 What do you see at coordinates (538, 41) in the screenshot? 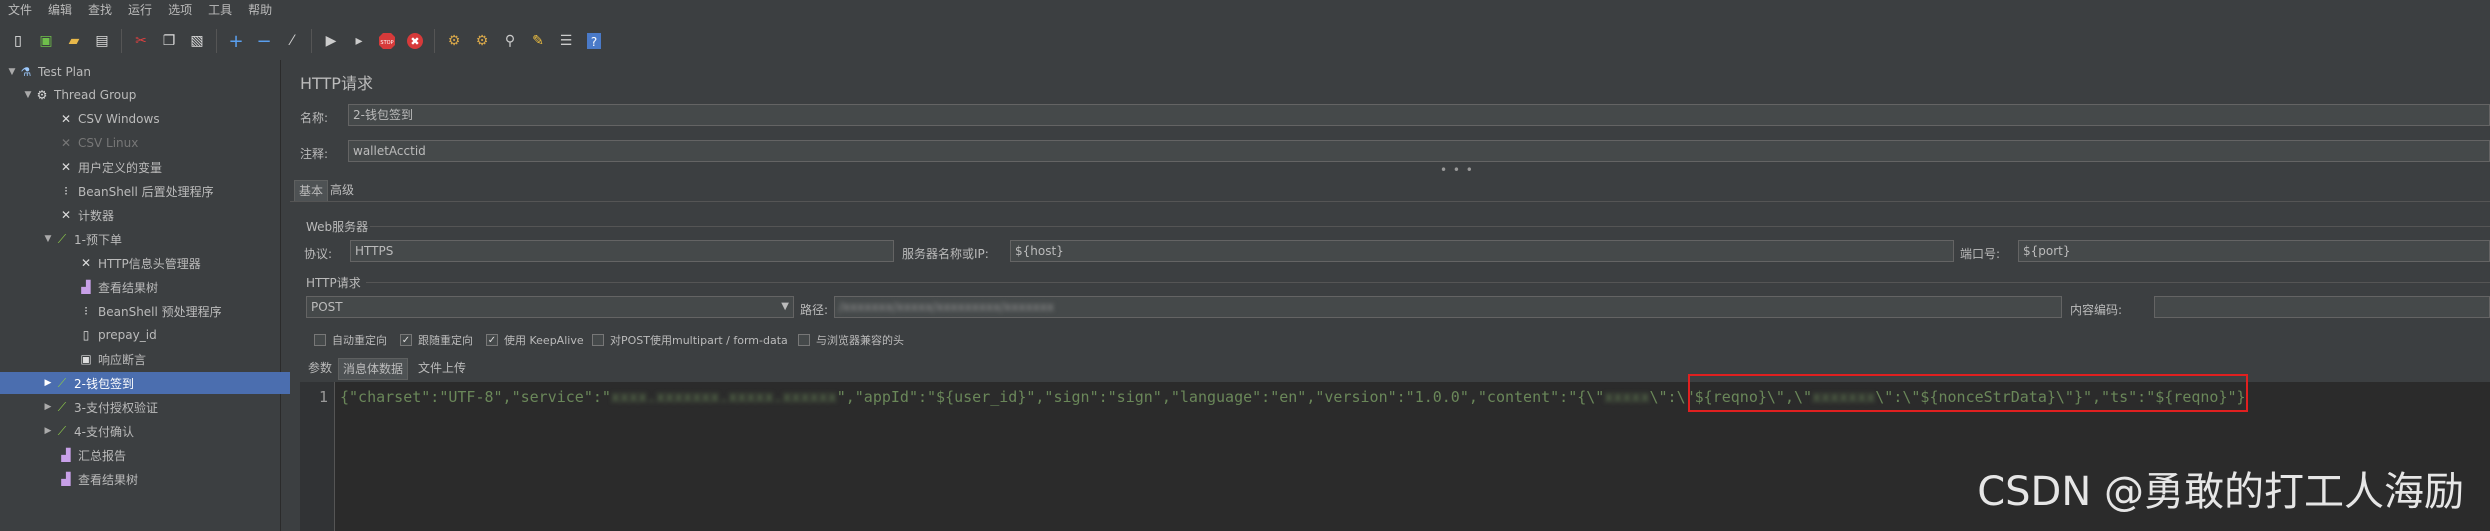
I see `reset-search-icon: ✎` at bounding box center [538, 41].